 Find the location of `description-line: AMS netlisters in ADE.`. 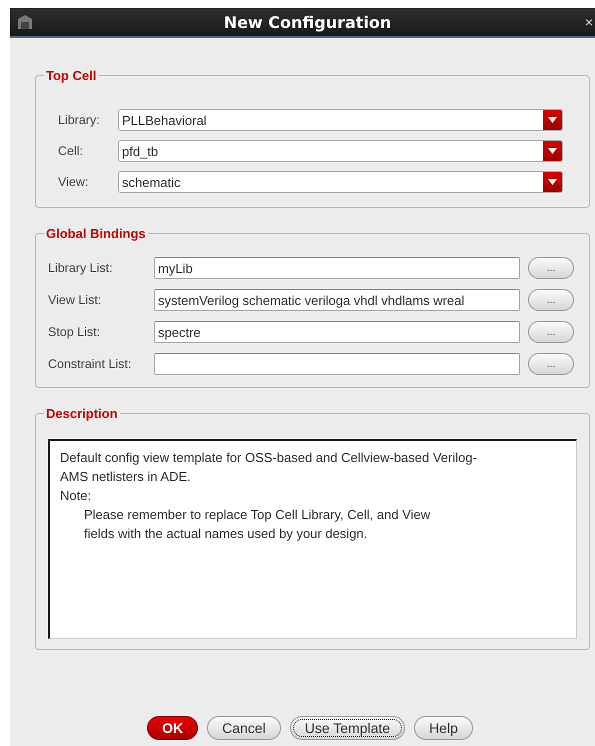

description-line: AMS netlisters in ADE. is located at coordinates (125, 476).